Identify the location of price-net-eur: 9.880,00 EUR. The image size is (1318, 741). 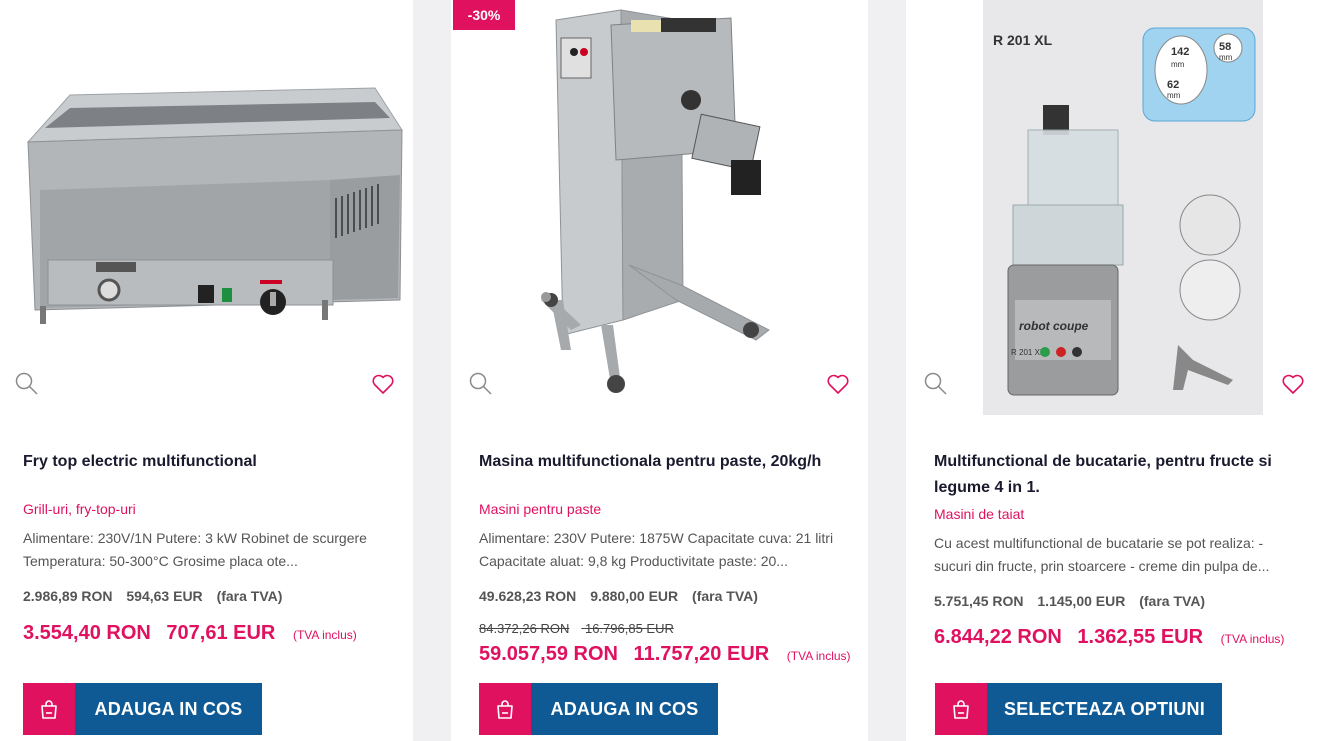
(634, 596).